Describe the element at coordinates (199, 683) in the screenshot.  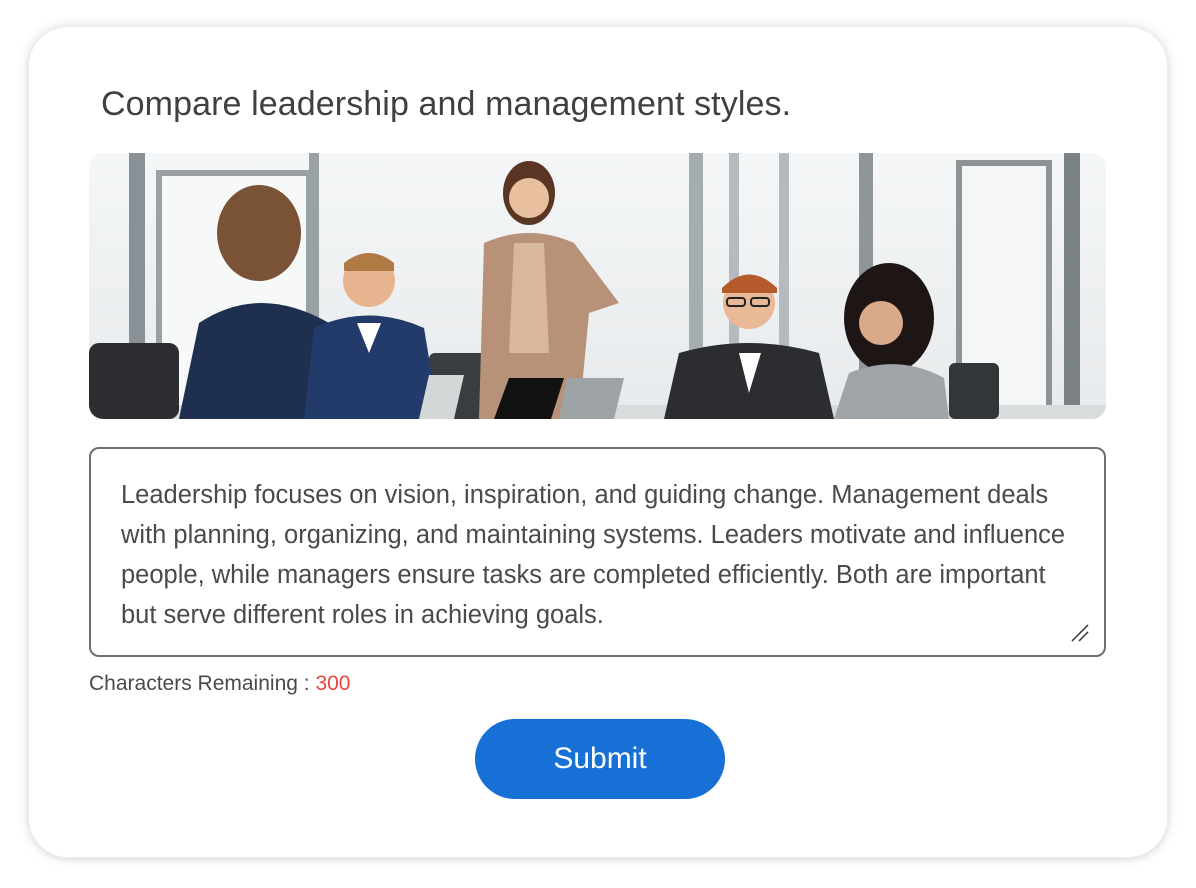
I see `counter-label: Characters Remaining :` at that location.